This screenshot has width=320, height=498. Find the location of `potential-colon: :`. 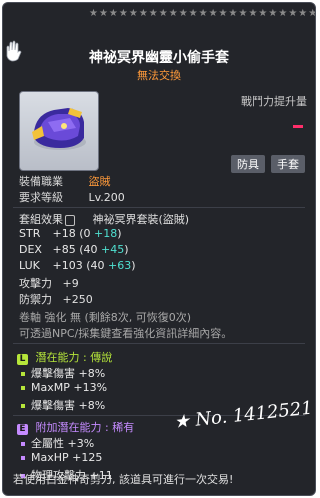

potential-colon: : is located at coordinates (85, 357).